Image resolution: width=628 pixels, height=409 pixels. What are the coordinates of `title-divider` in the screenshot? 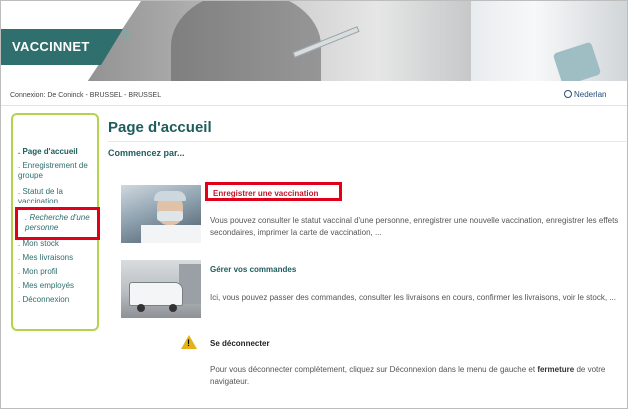 It's located at (367, 141).